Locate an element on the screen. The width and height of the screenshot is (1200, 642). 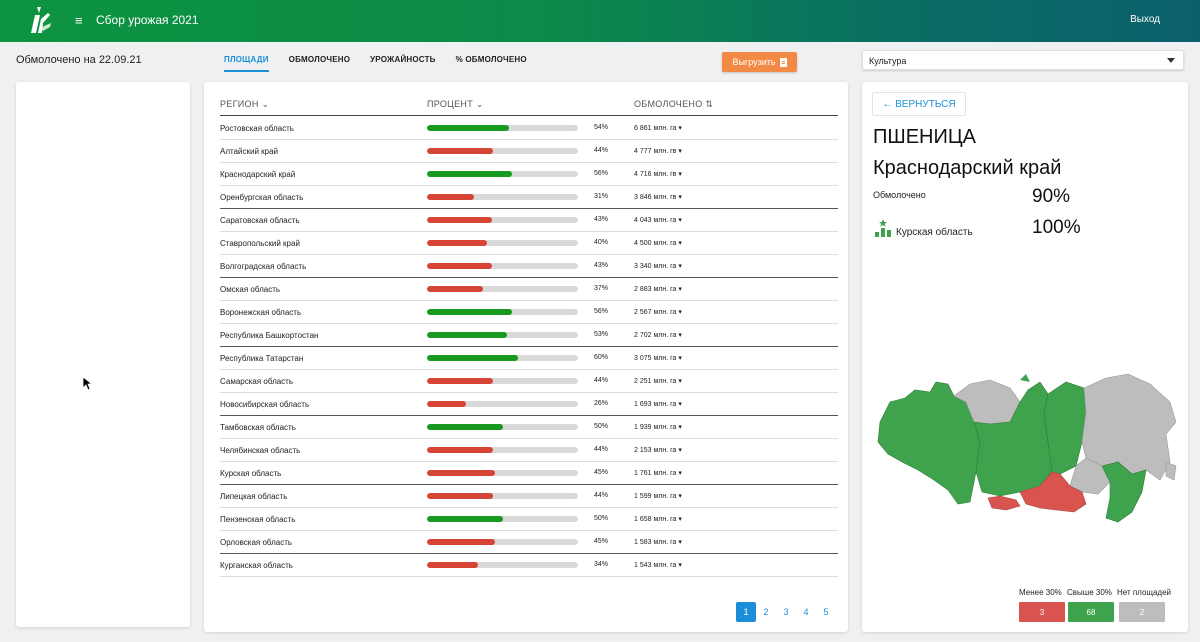
column-header-percent-label: ПРОЦЕНТ is located at coordinates (450, 104).